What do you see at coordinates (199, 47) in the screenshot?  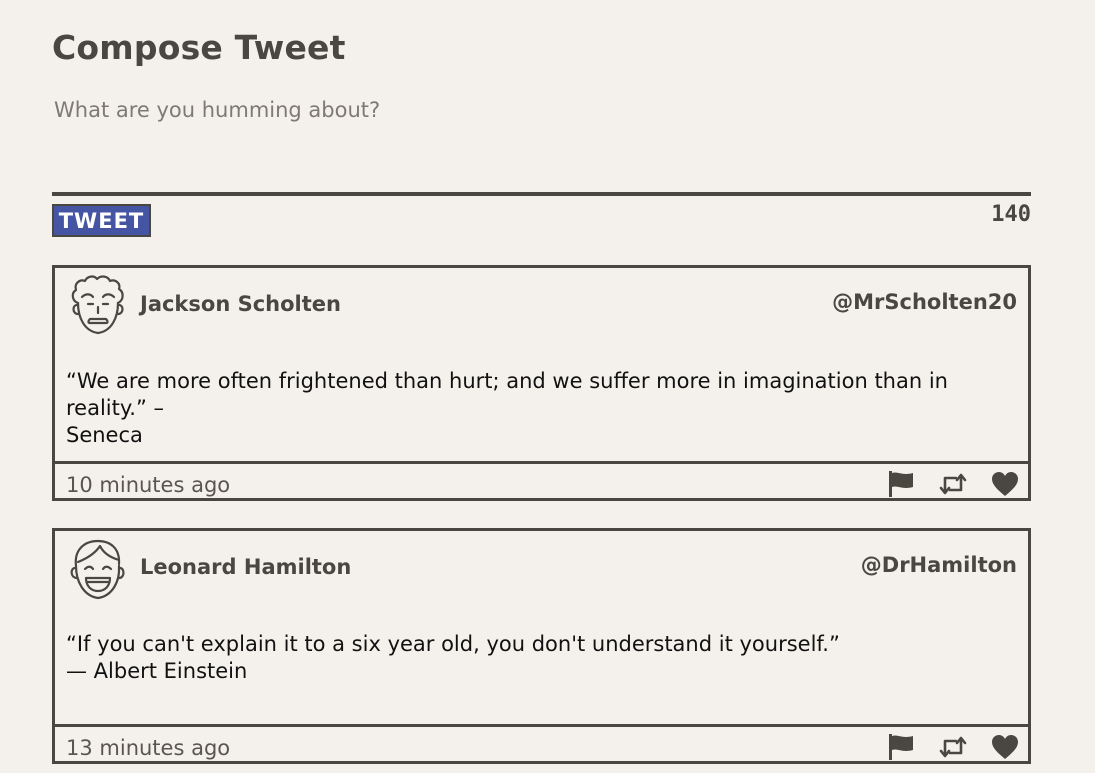 I see `compose-title: Compose Tweet` at bounding box center [199, 47].